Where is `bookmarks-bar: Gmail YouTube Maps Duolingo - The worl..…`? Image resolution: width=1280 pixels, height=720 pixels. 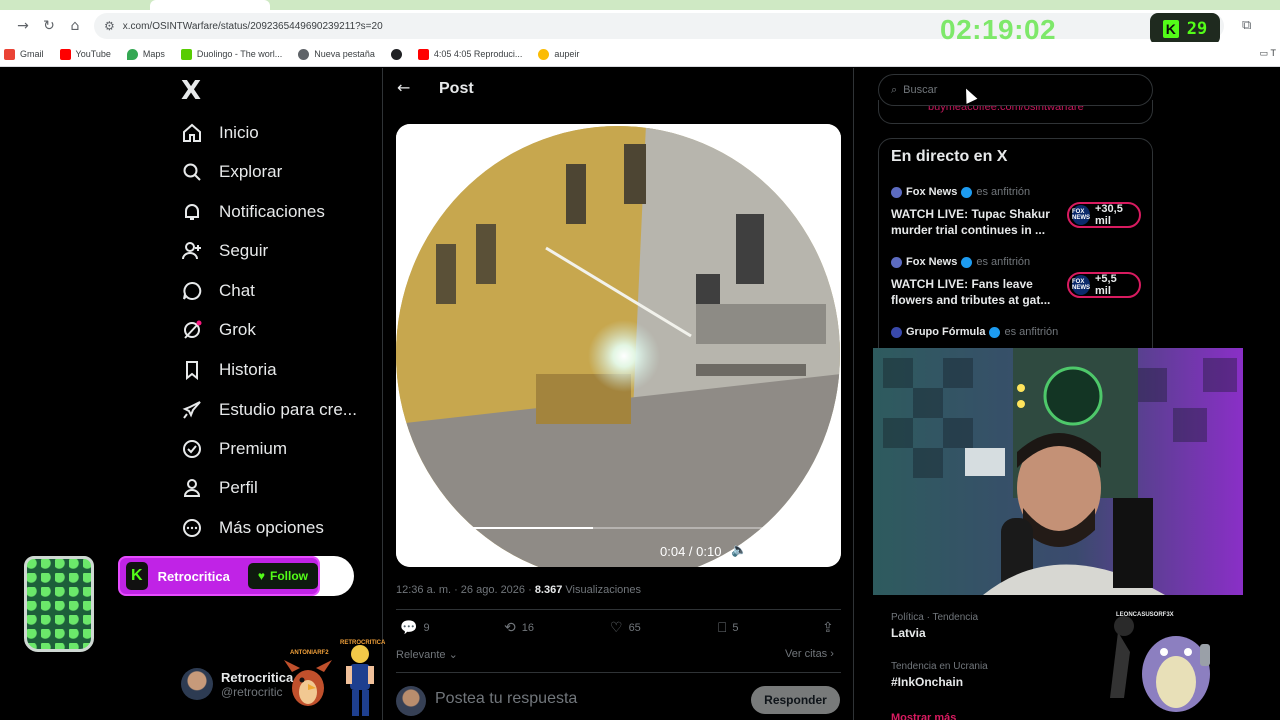
bookmarks-bar: Gmail YouTube Maps Duolingo - The worl..… is located at coordinates (640, 54).